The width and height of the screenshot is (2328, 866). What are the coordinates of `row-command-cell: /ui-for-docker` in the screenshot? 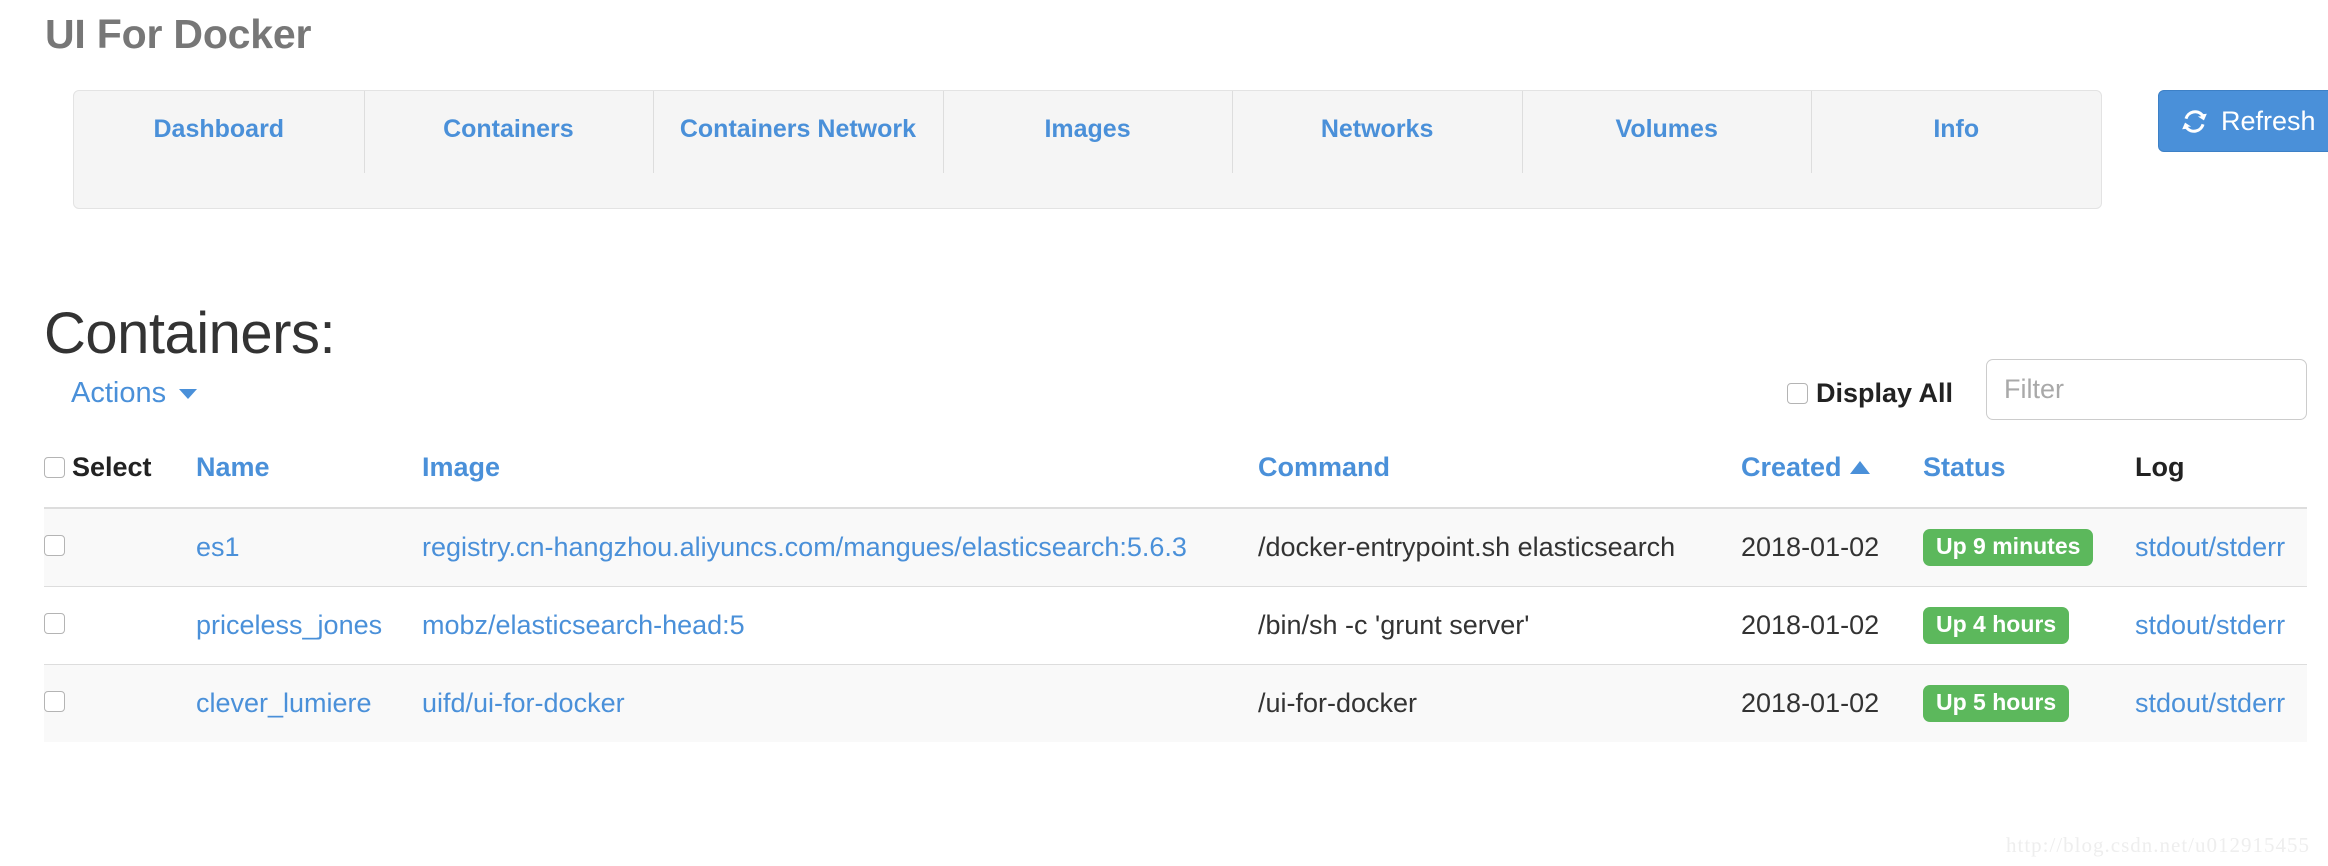 It's located at (1499, 703).